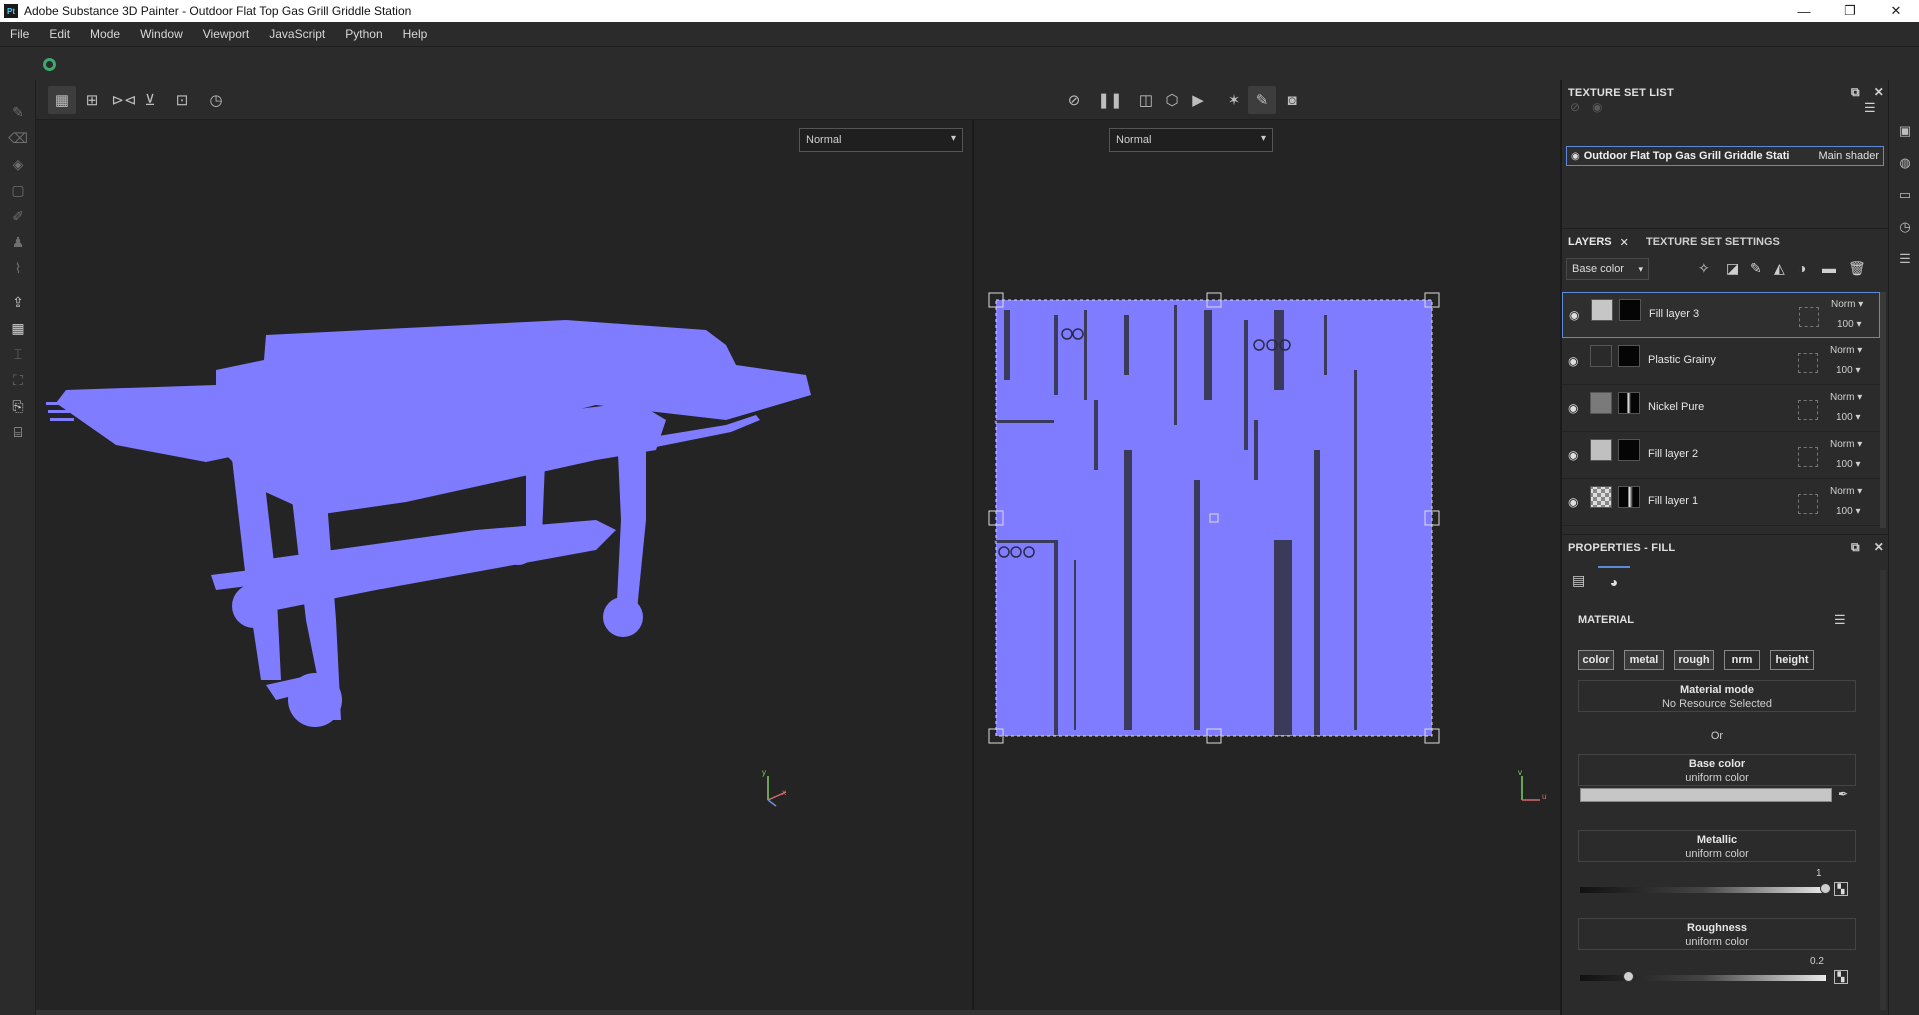 The image size is (1919, 1015). I want to click on menu-viewport: Viewport, so click(226, 34).